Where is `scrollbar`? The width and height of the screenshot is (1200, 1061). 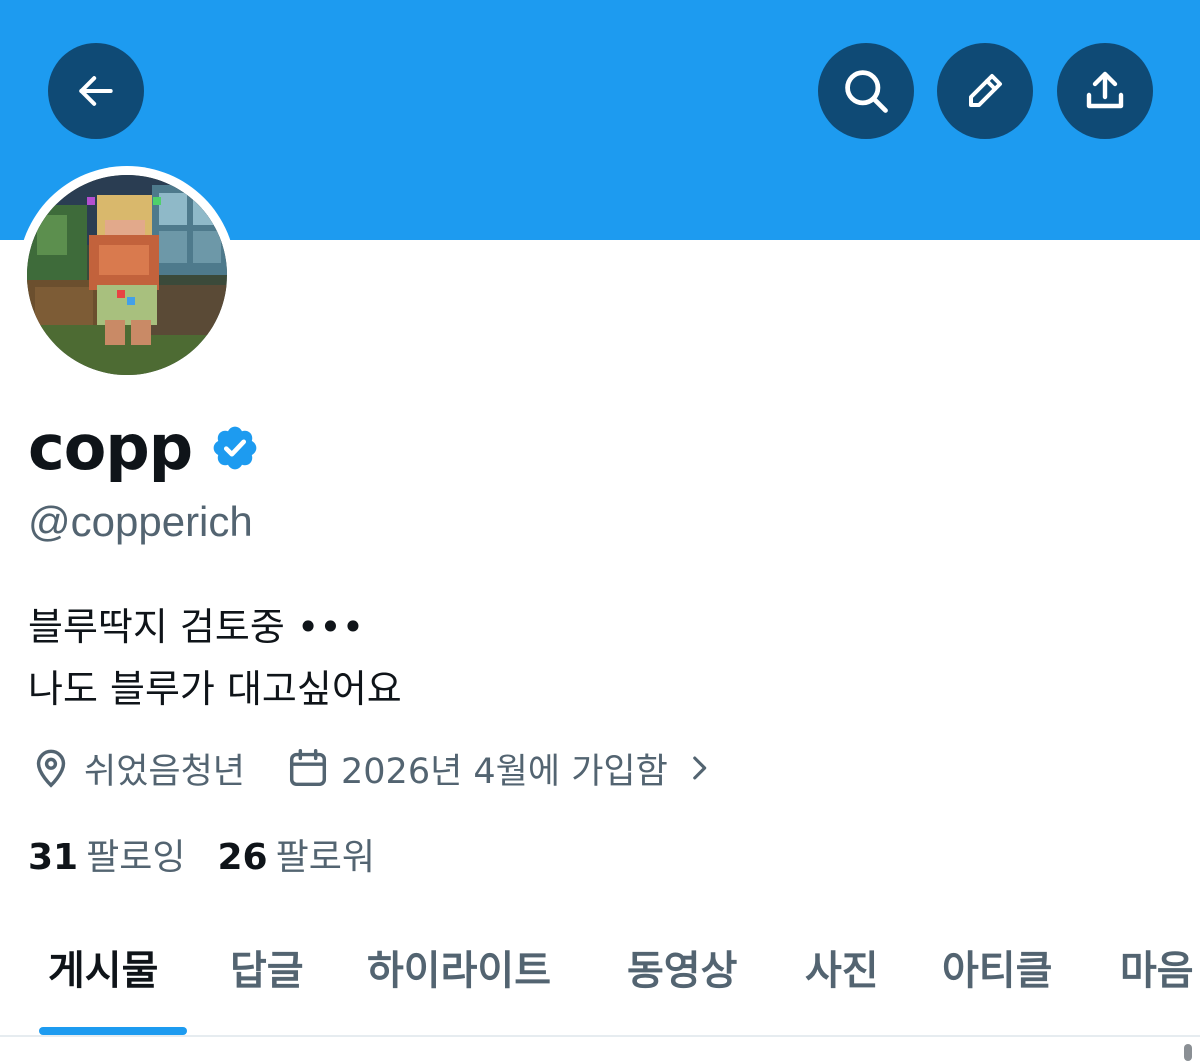
scrollbar is located at coordinates (1188, 1052).